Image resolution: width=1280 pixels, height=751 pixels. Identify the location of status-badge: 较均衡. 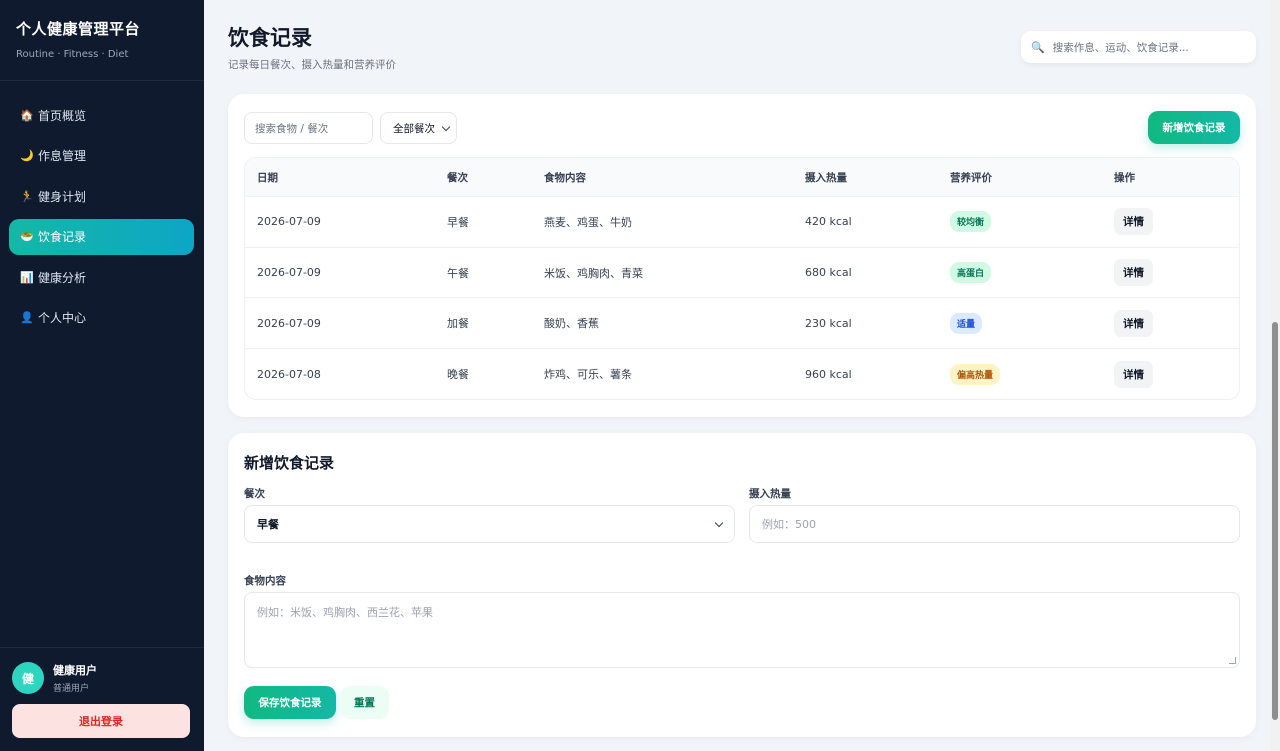
(971, 222).